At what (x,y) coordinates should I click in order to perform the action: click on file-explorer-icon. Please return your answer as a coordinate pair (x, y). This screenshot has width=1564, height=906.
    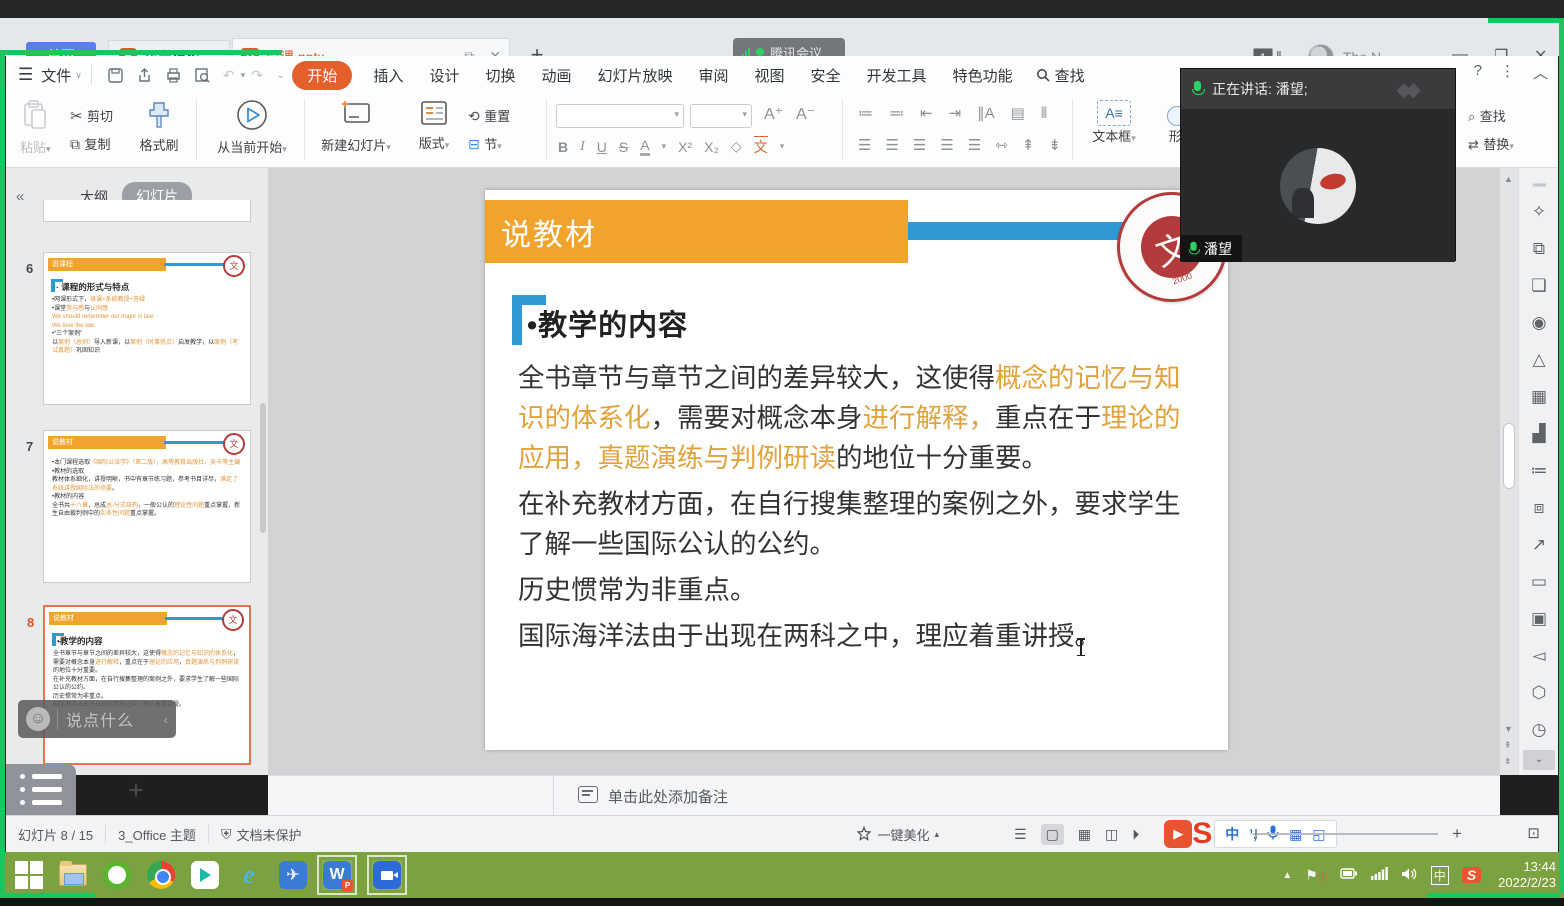
    Looking at the image, I should click on (73, 875).